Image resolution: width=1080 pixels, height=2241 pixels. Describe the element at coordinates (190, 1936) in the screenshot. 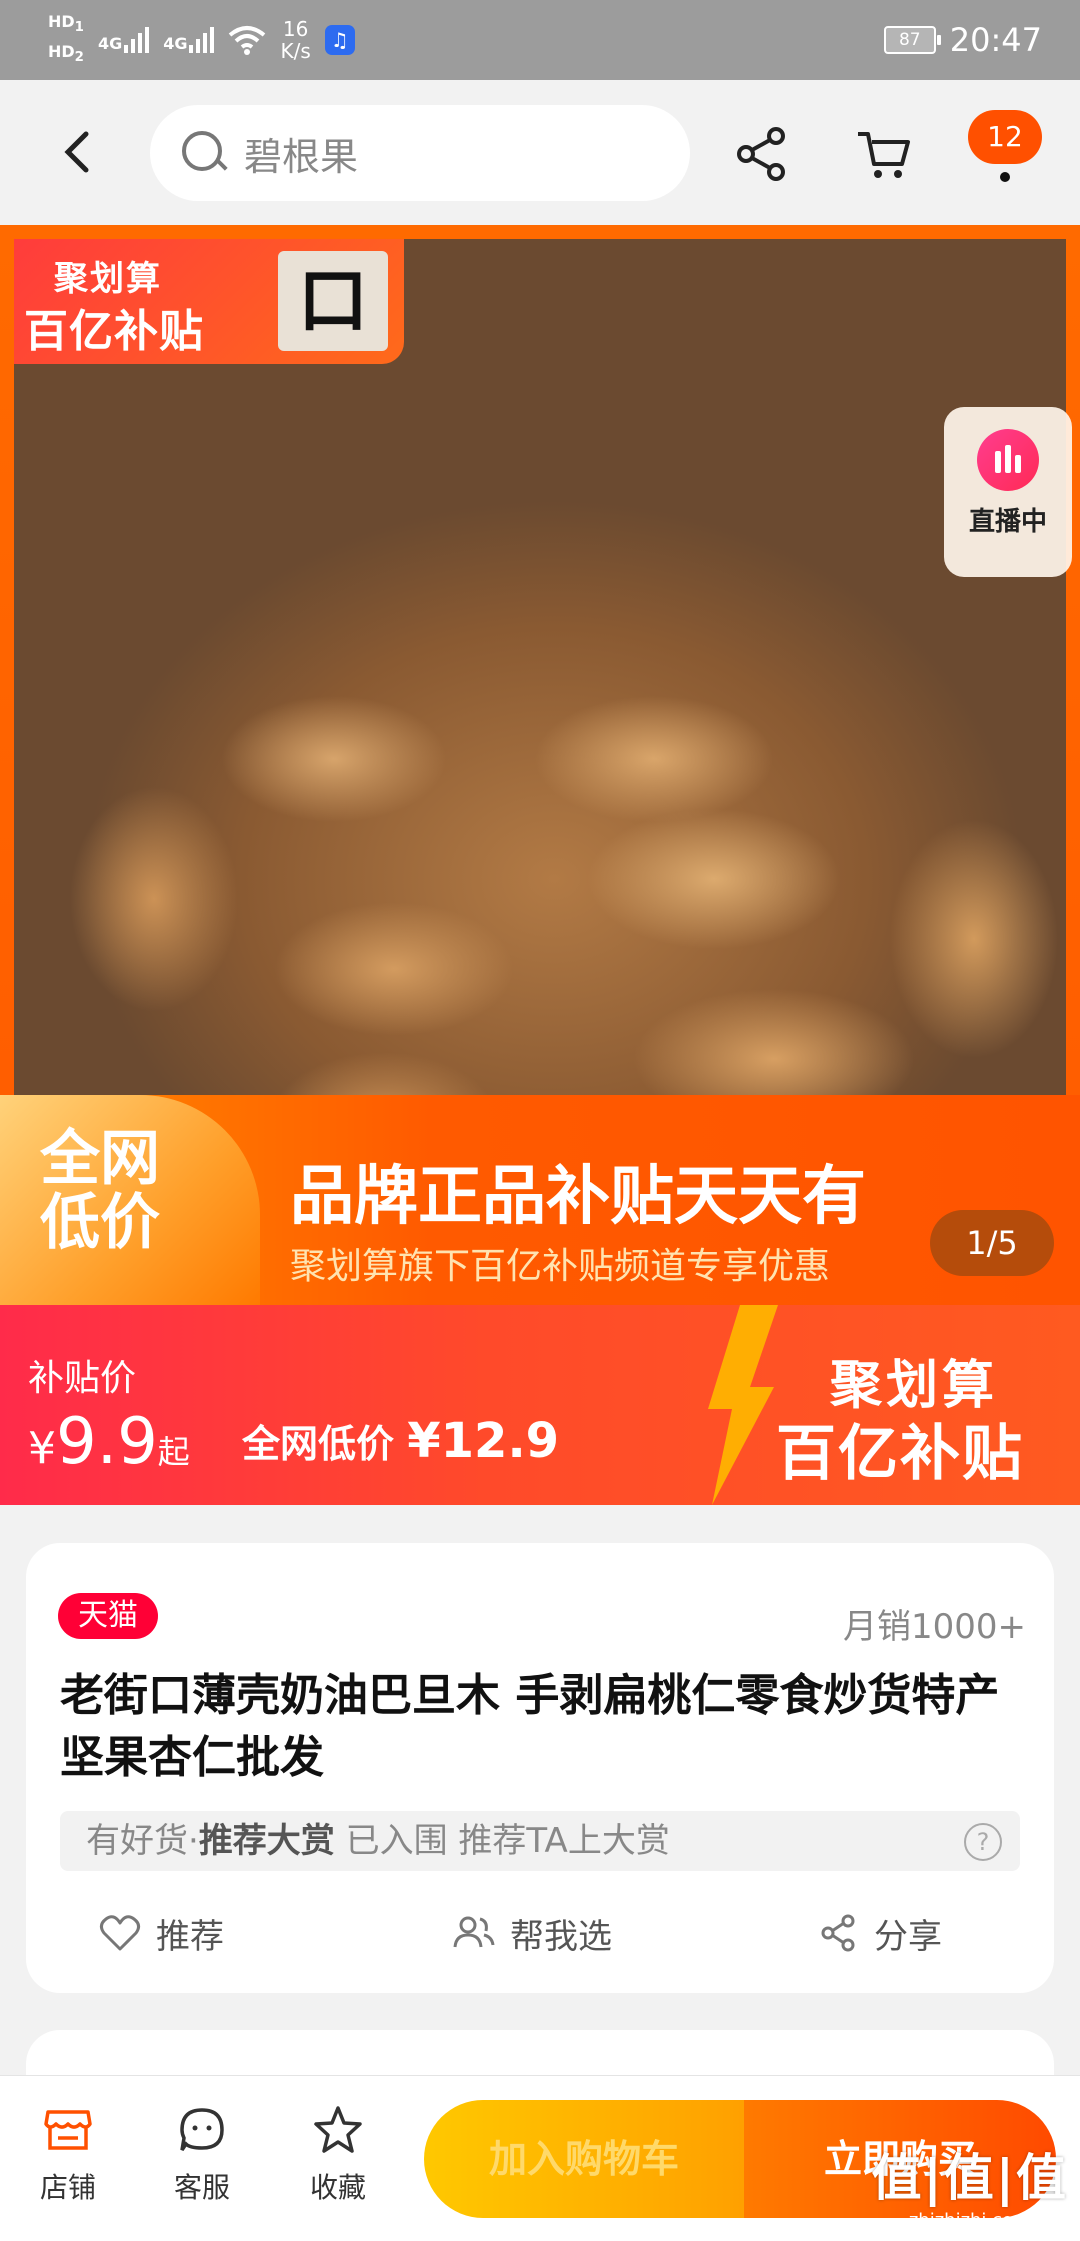

I see `recommend-label: 推荐` at that location.